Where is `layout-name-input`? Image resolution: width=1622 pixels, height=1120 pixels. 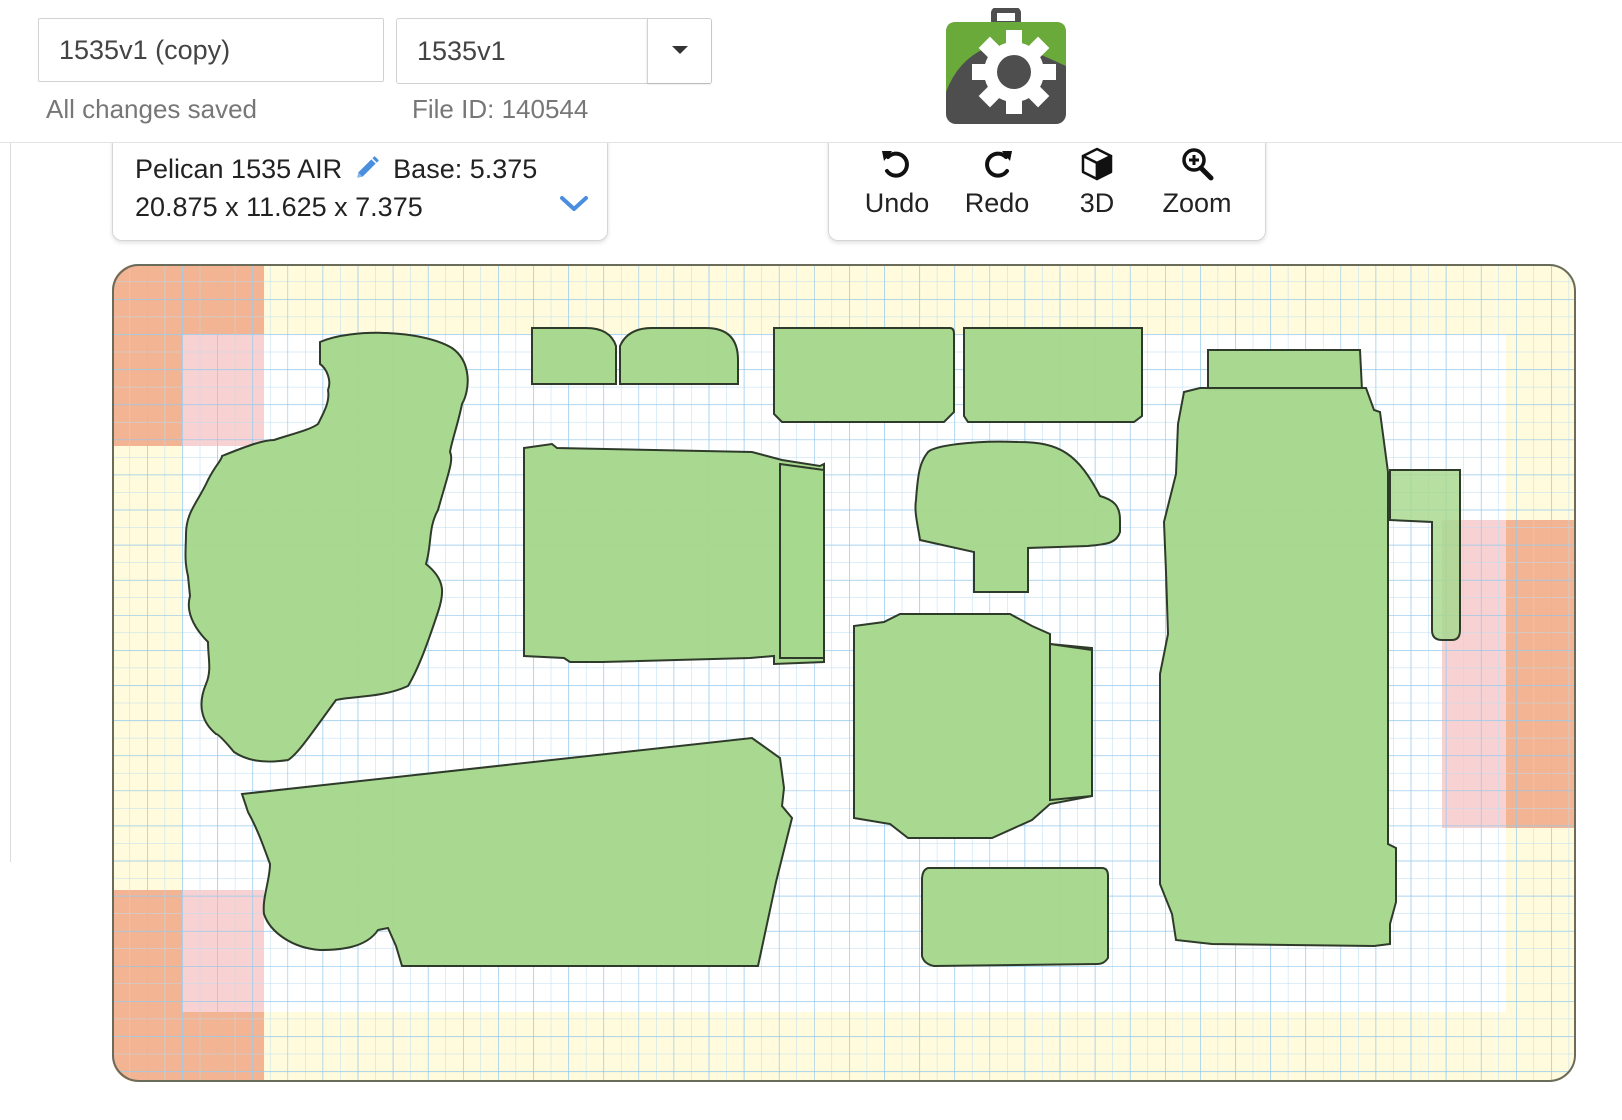
layout-name-input is located at coordinates (211, 50).